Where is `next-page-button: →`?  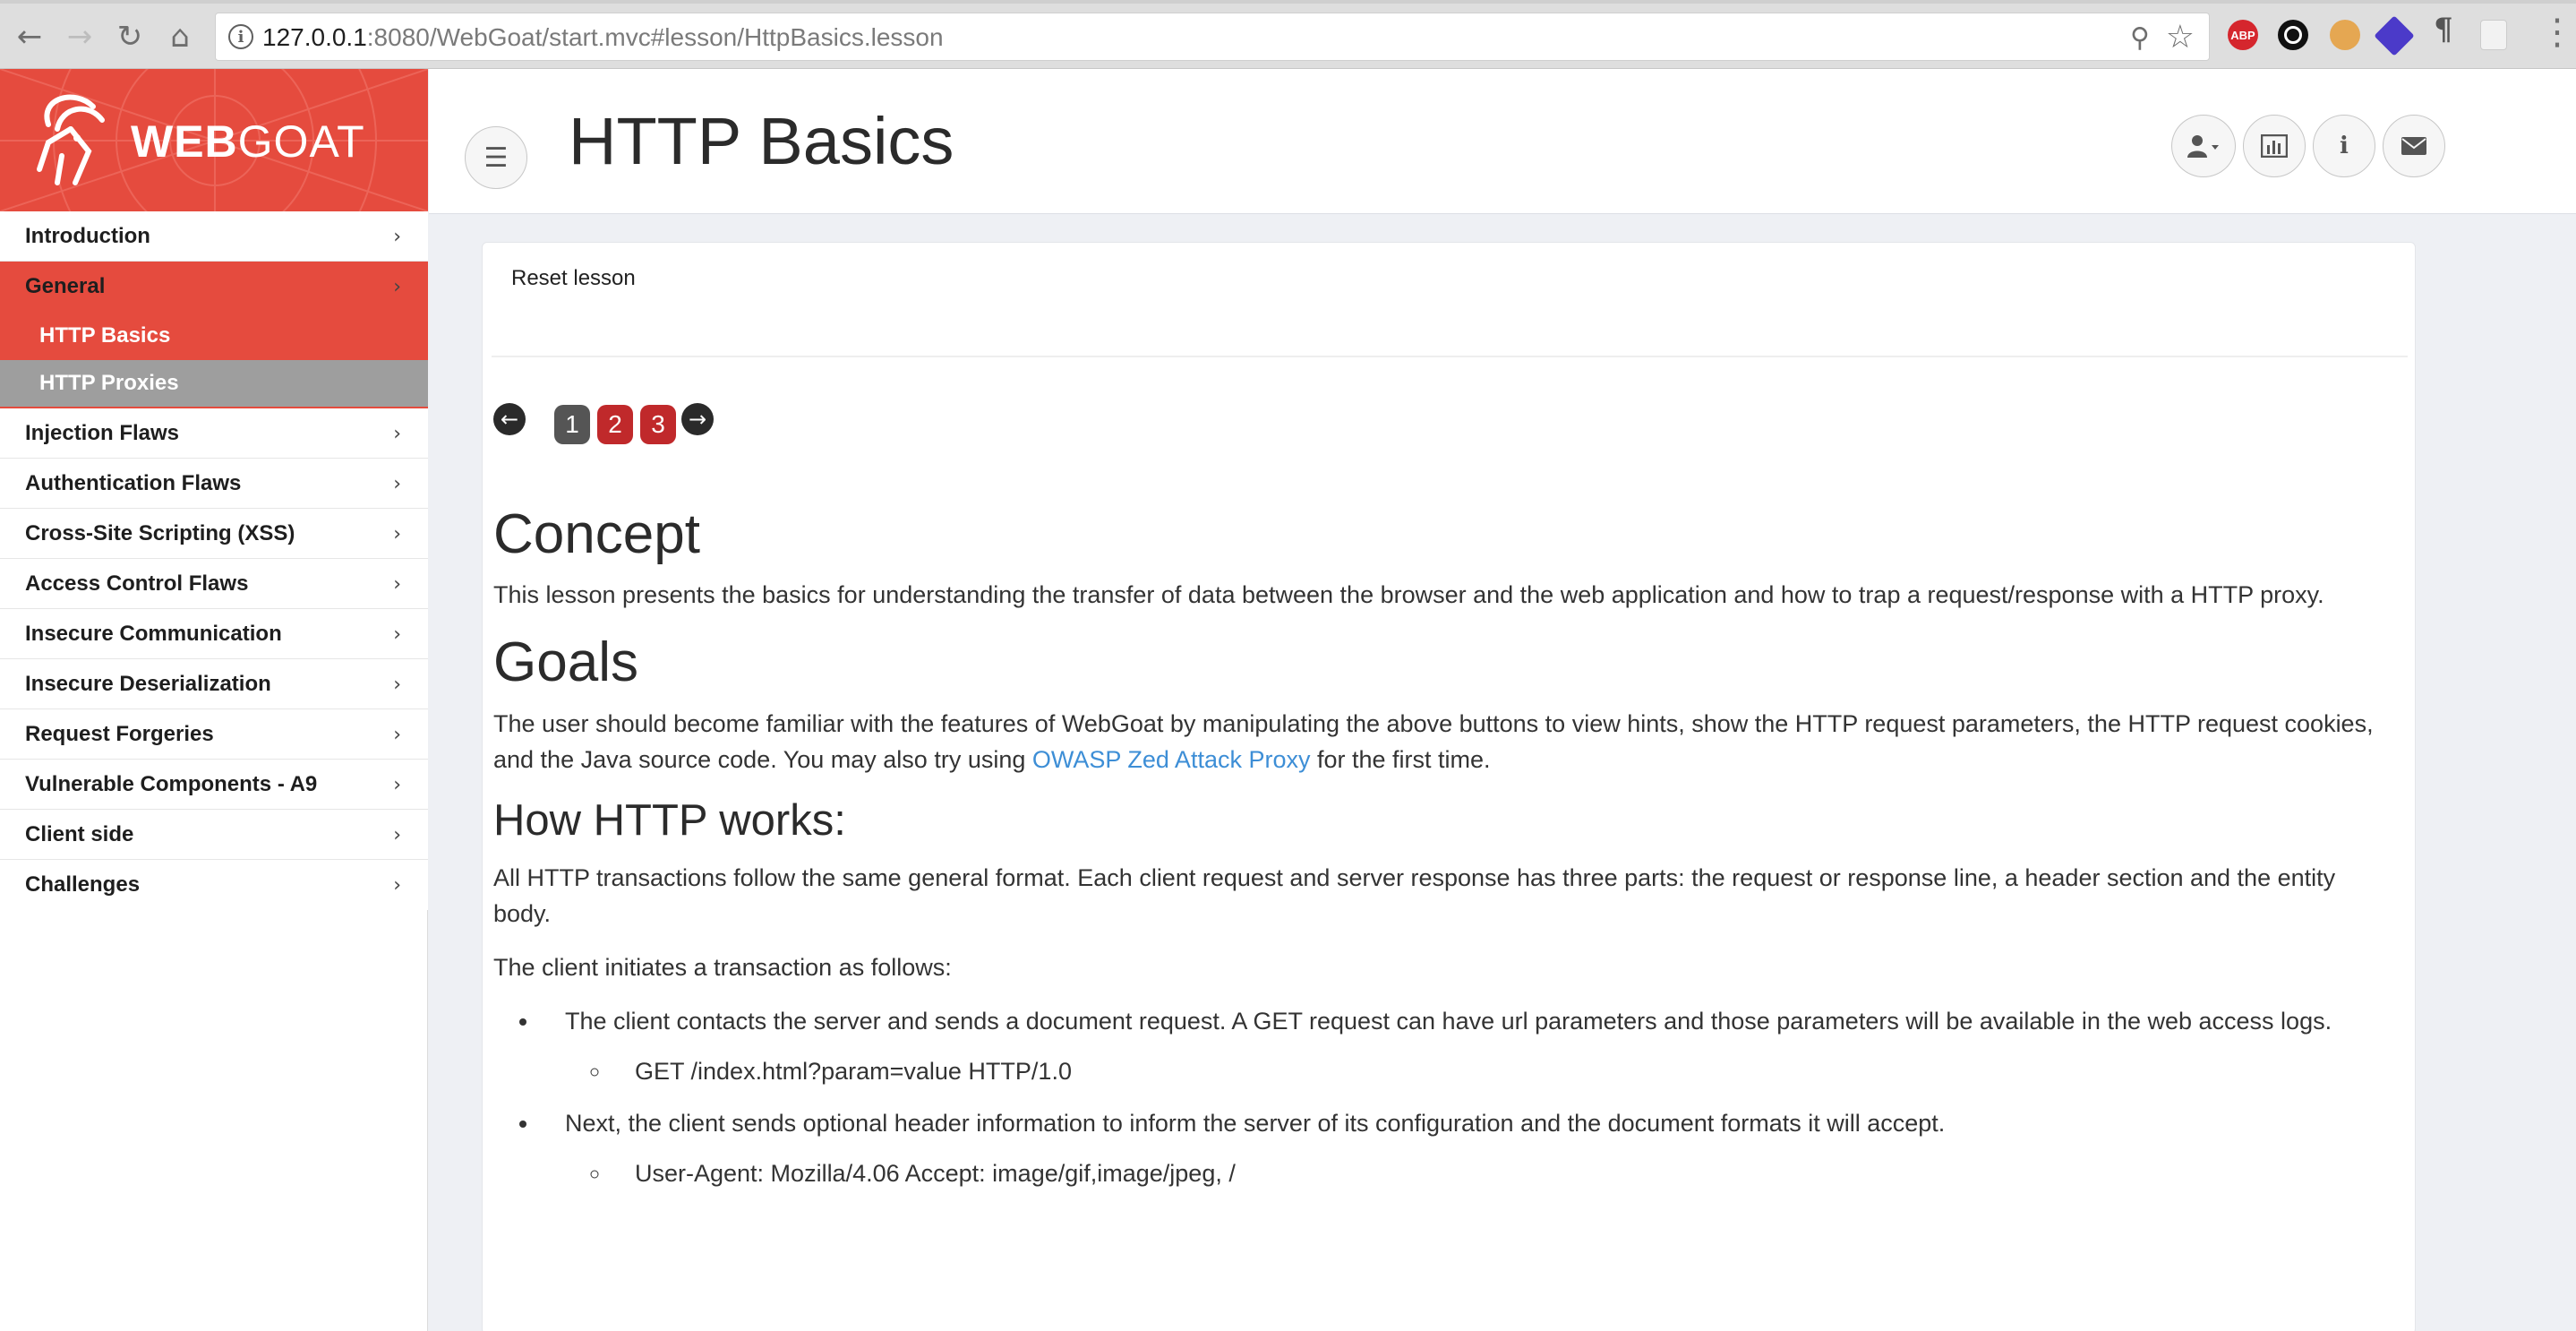
next-page-button: → is located at coordinates (698, 419).